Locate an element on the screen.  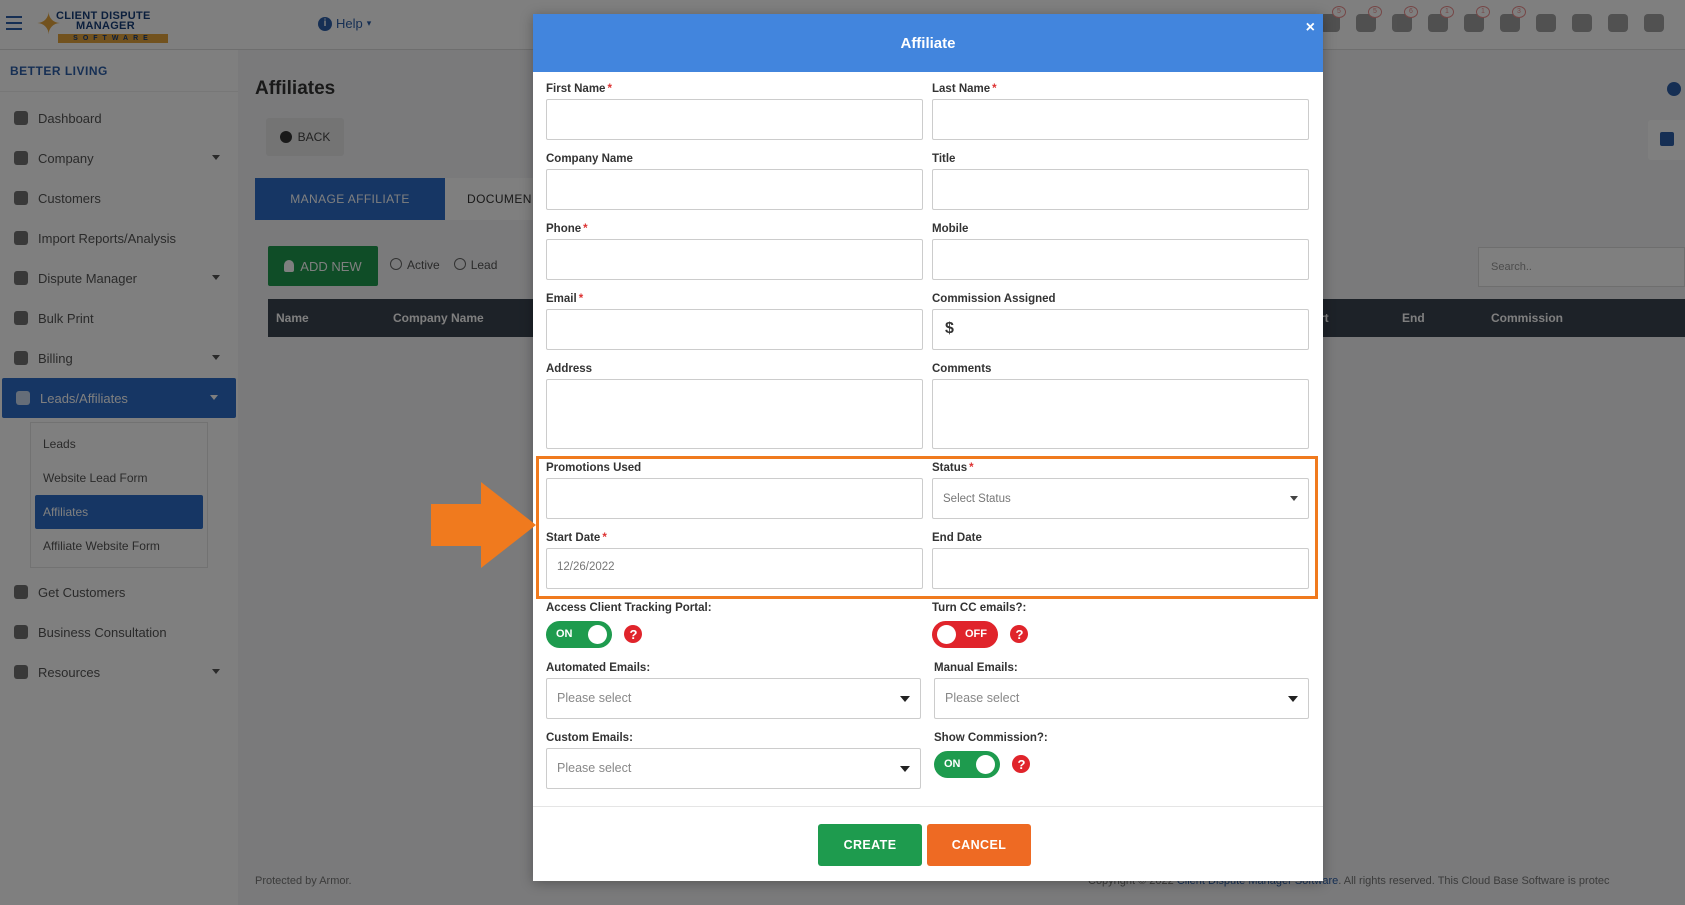
mobile-input is located at coordinates (1120, 259).